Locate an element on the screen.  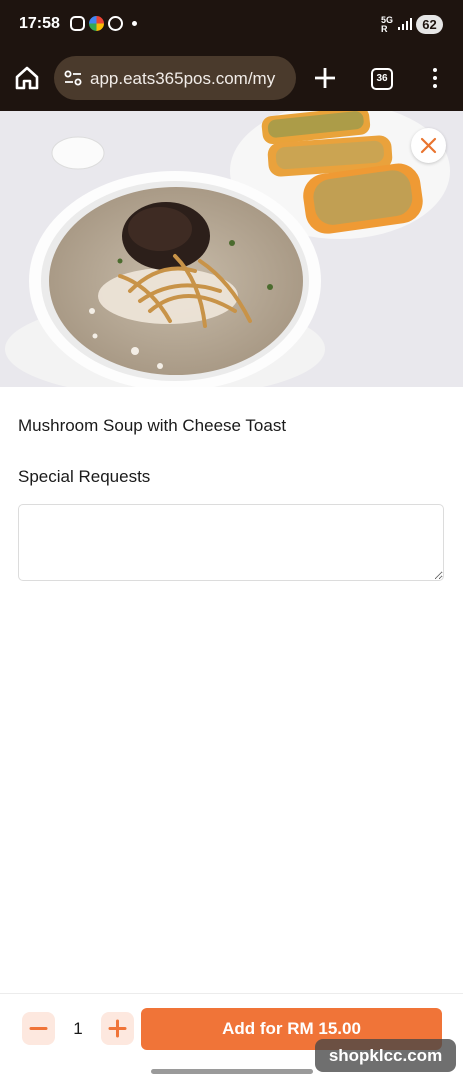
signal-icon is located at coordinates (405, 24).